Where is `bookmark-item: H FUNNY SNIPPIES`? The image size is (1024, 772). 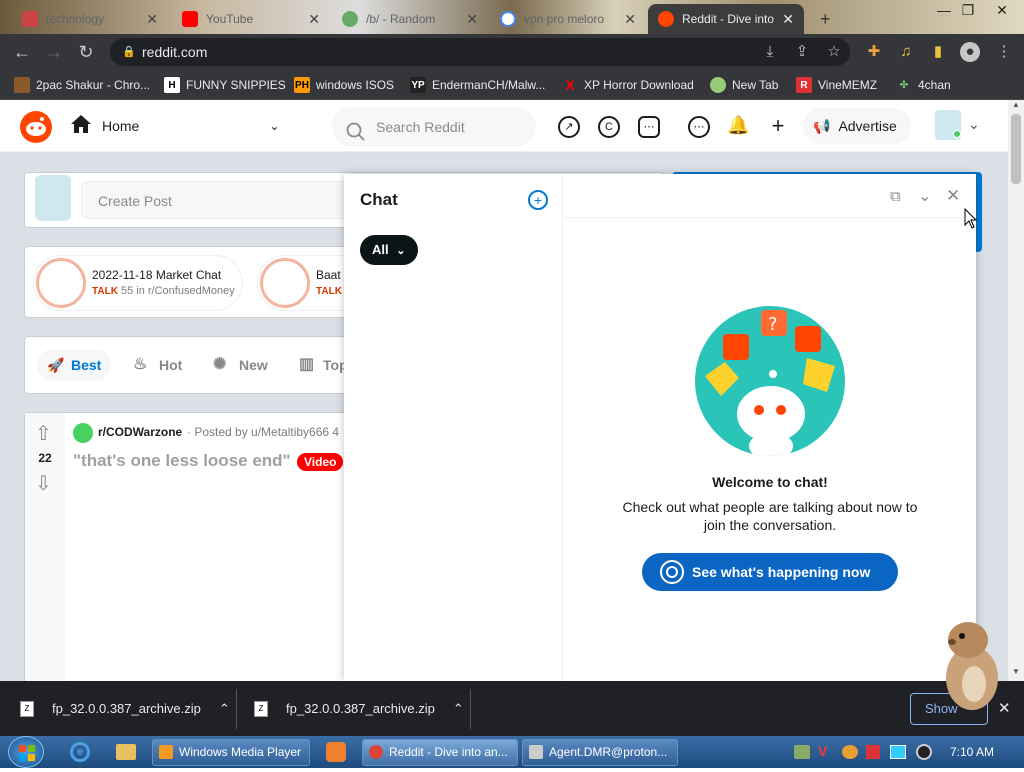
bookmark-item: H FUNNY SNIPPIES is located at coordinates (225, 85).